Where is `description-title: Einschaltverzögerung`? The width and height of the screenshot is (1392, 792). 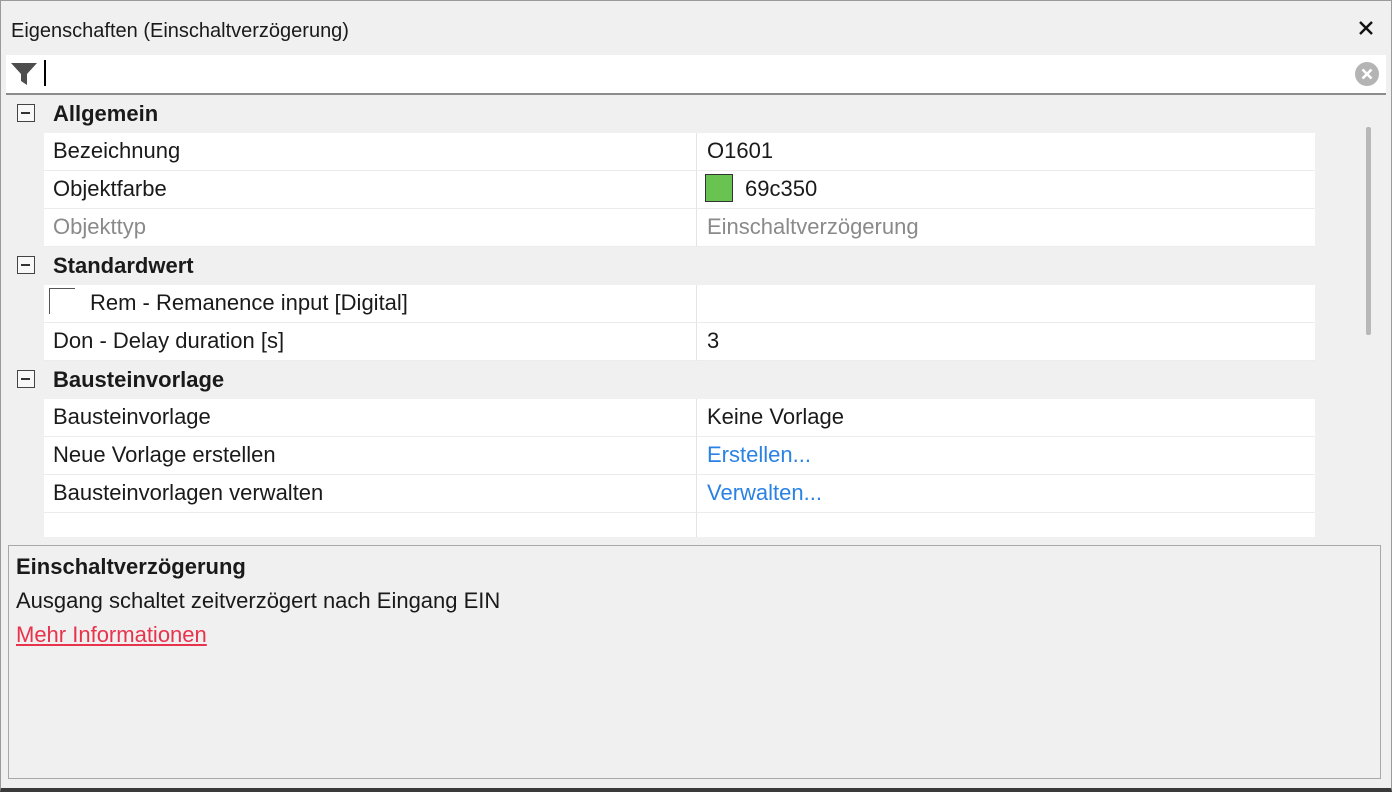 description-title: Einschaltverzögerung is located at coordinates (131, 566).